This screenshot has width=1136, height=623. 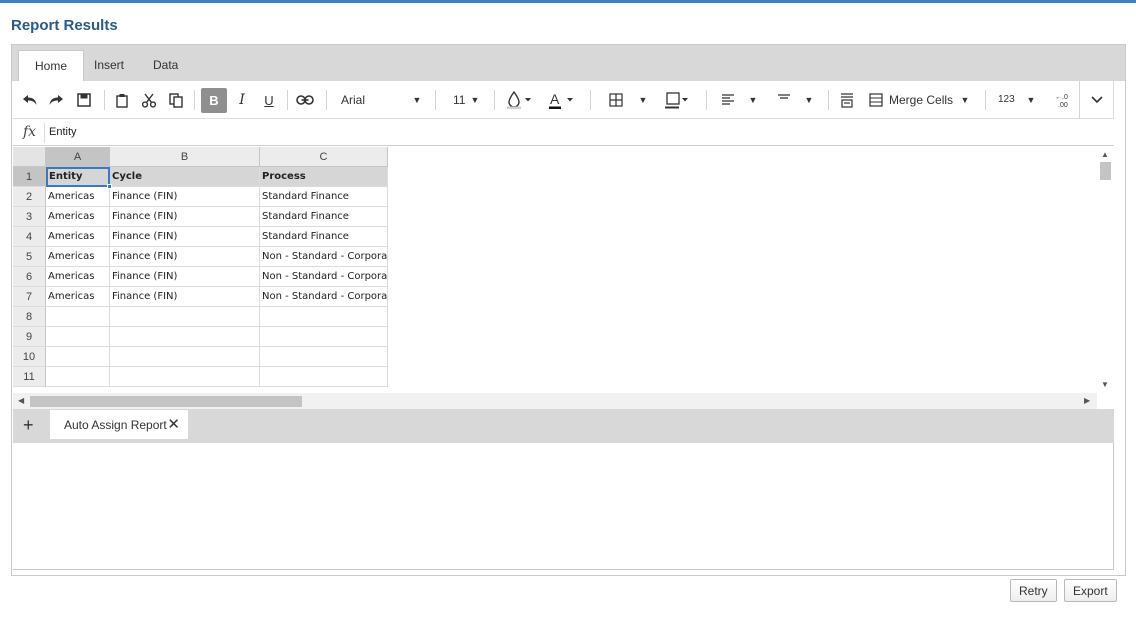 I want to click on tab-insert: Insert, so click(x=109, y=65).